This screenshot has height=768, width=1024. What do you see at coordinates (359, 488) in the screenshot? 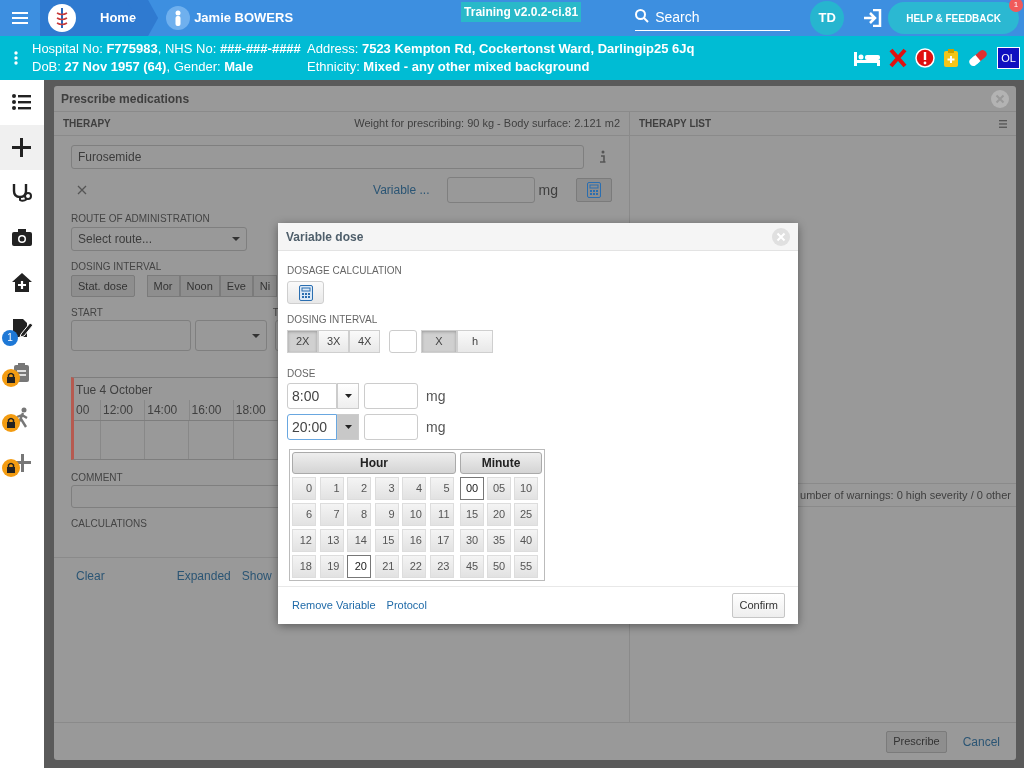
I see `hour-option: 2` at bounding box center [359, 488].